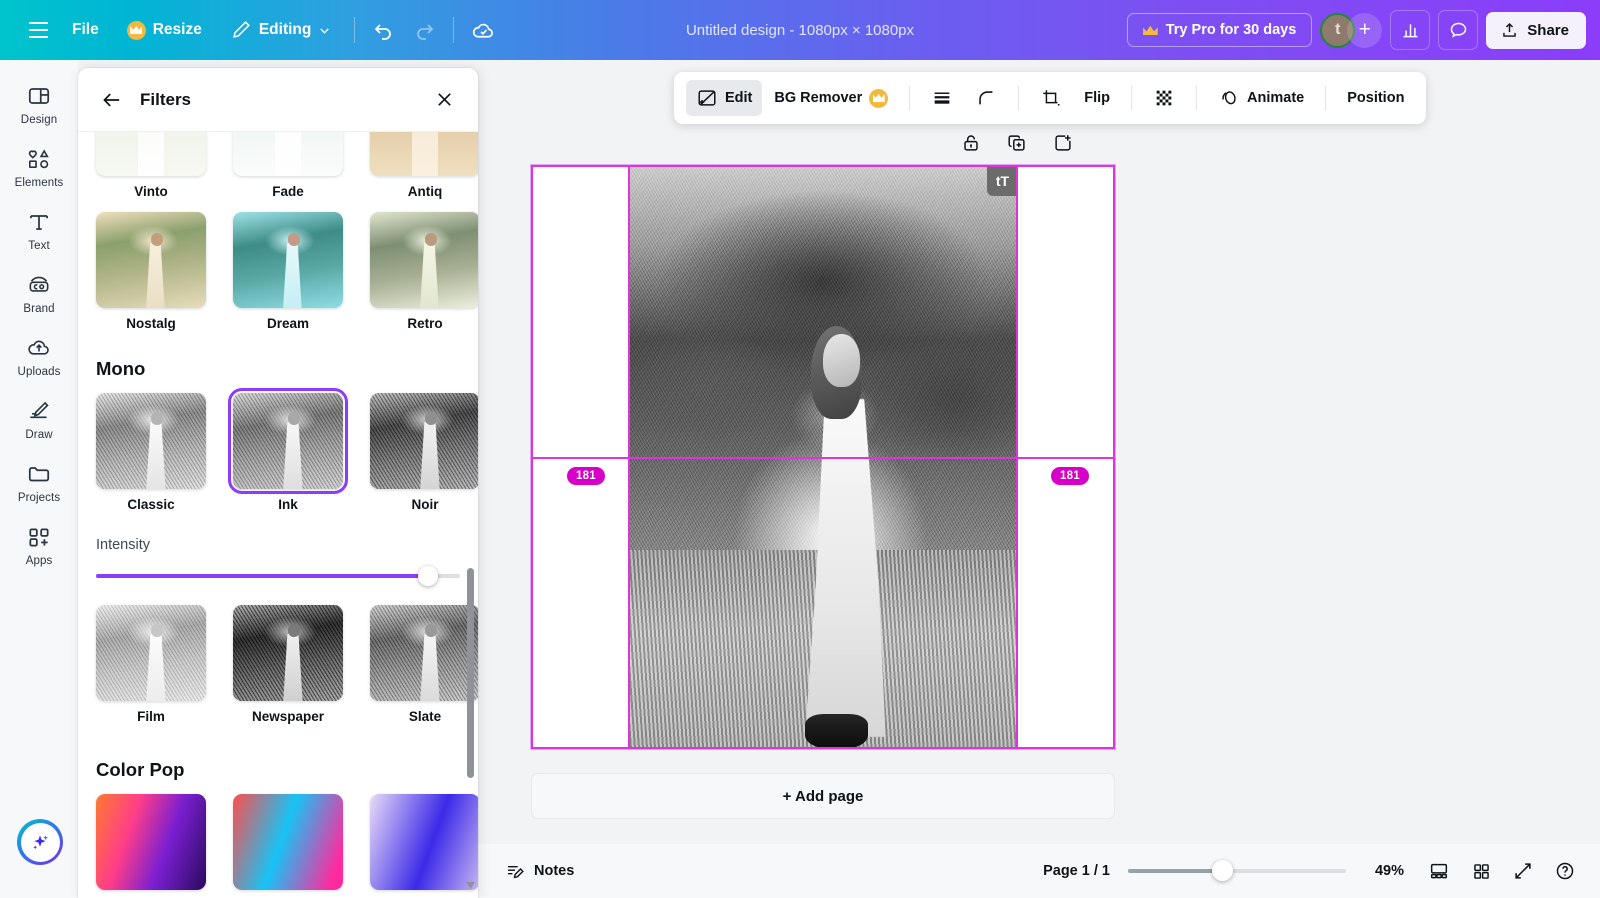  Describe the element at coordinates (151, 172) in the screenshot. I see `filter-item: Vinto` at that location.